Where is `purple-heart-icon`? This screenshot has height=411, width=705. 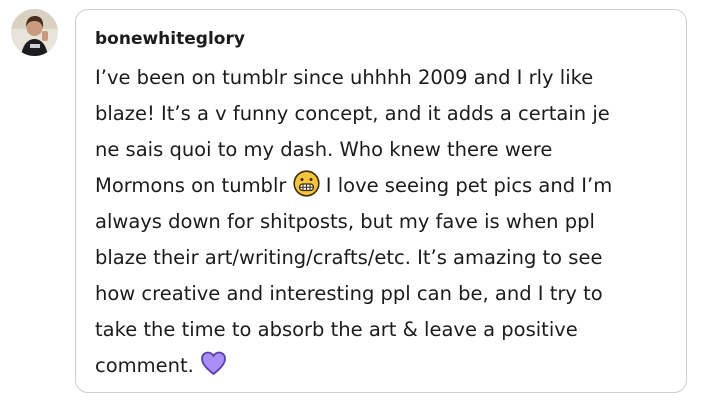
purple-heart-icon is located at coordinates (213, 363).